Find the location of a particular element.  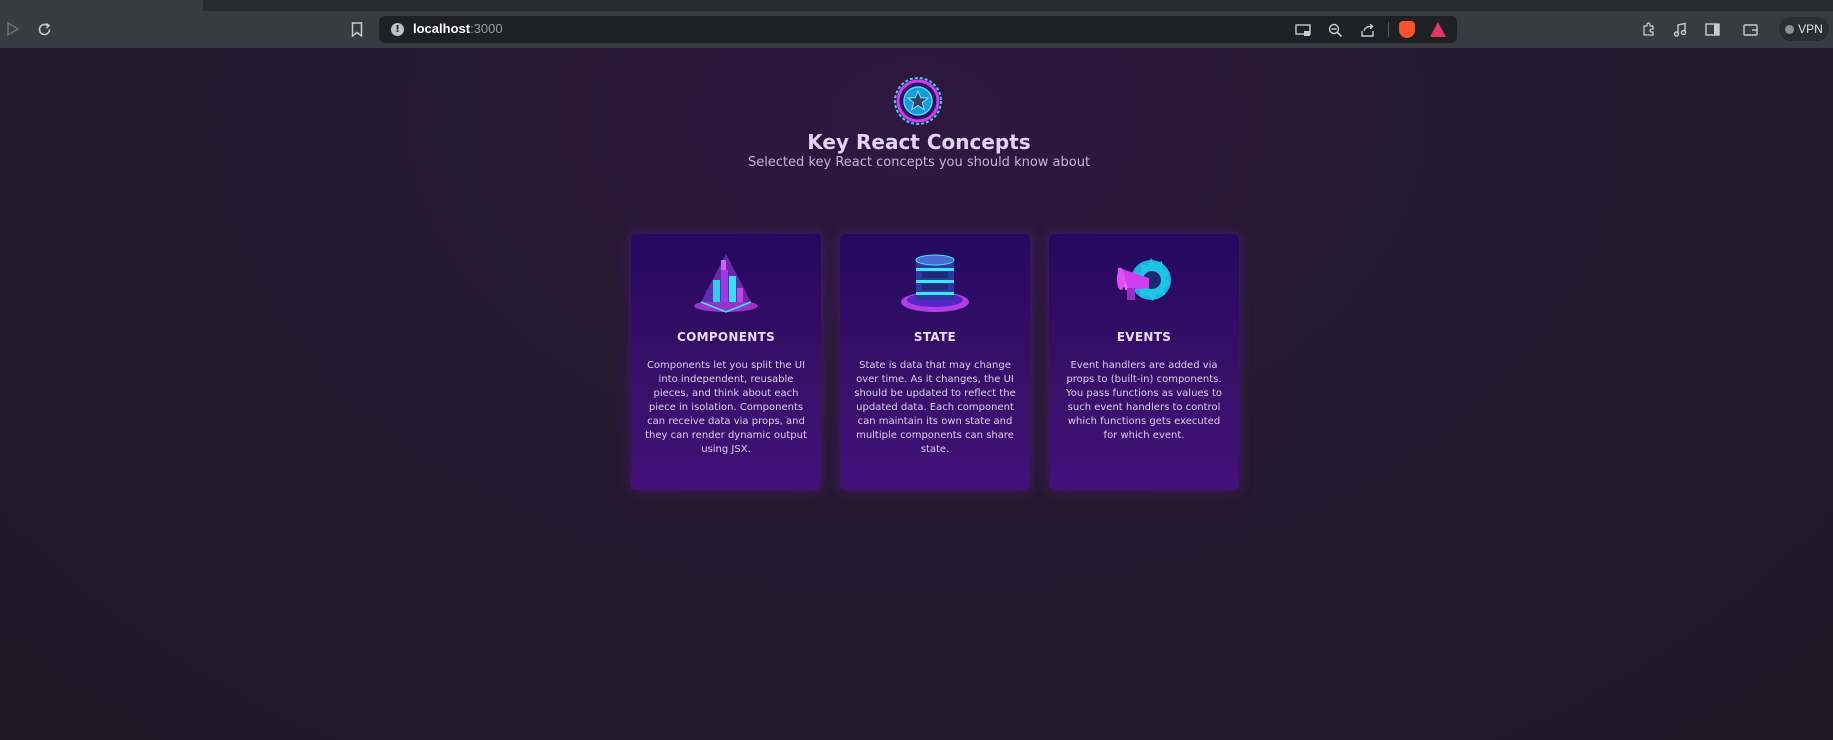

zoom-out-icon is located at coordinates (1335, 30).